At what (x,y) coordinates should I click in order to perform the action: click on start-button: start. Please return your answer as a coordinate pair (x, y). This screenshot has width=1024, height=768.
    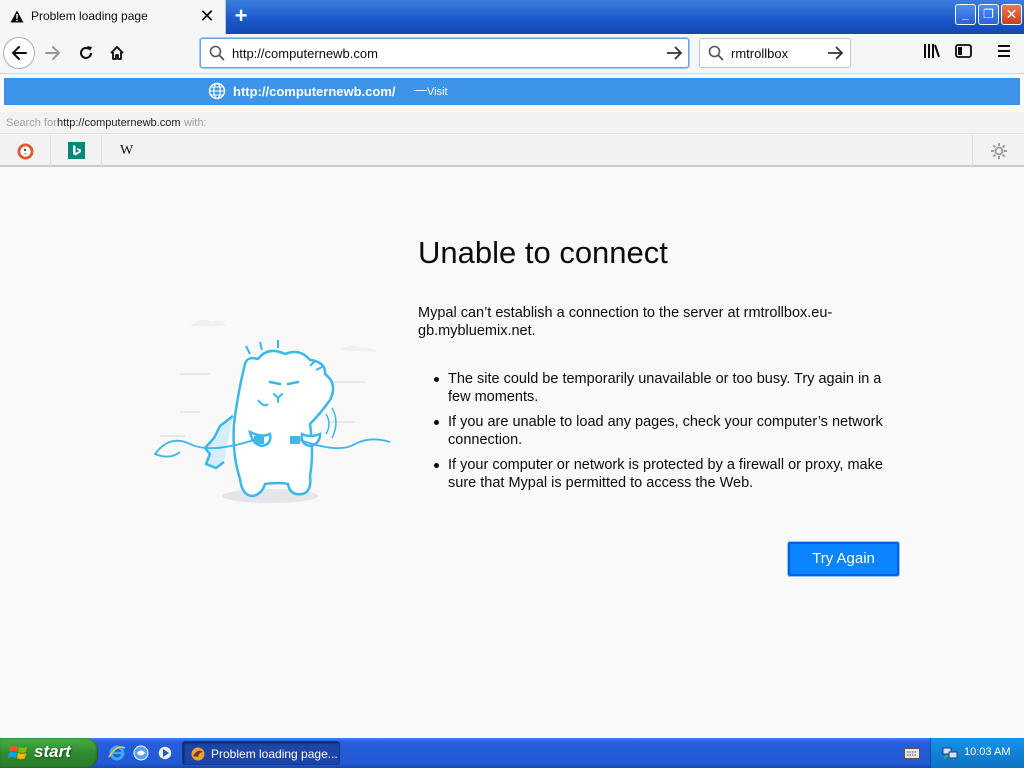
    Looking at the image, I should click on (49, 753).